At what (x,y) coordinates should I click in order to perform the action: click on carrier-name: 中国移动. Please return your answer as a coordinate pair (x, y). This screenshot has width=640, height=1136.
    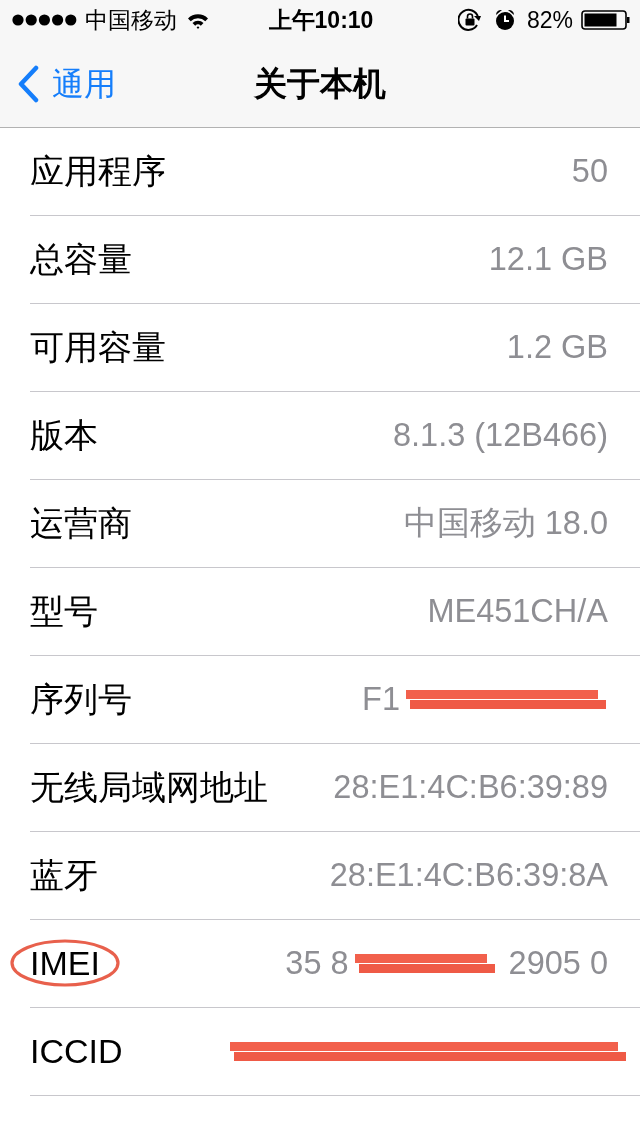
    Looking at the image, I should click on (131, 20).